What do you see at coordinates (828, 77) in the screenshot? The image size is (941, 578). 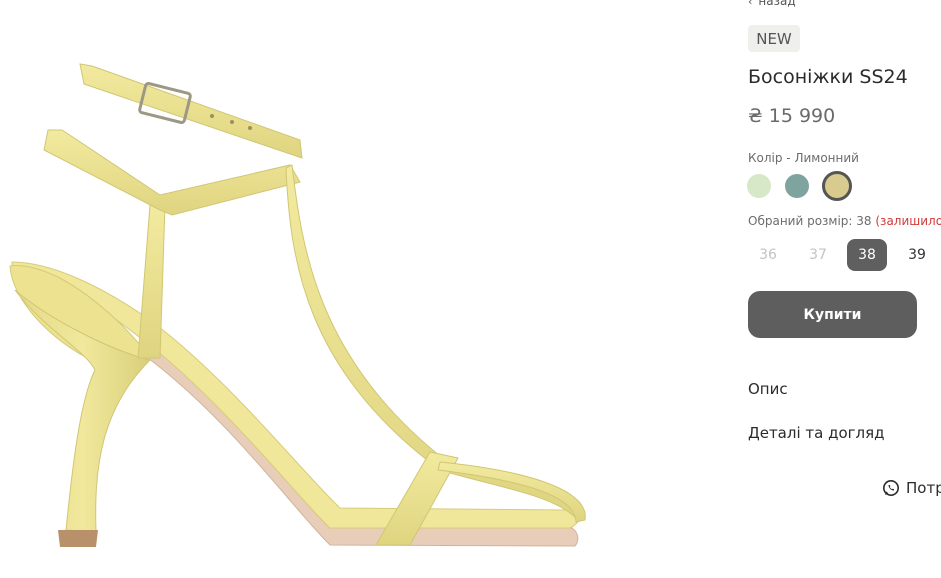 I see `product-title: Босоніжки SS24` at bounding box center [828, 77].